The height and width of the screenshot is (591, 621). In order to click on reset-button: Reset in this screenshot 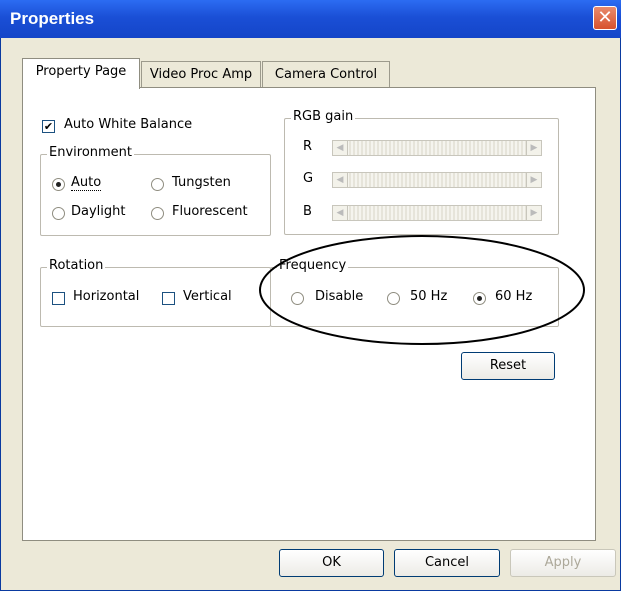, I will do `click(508, 366)`.